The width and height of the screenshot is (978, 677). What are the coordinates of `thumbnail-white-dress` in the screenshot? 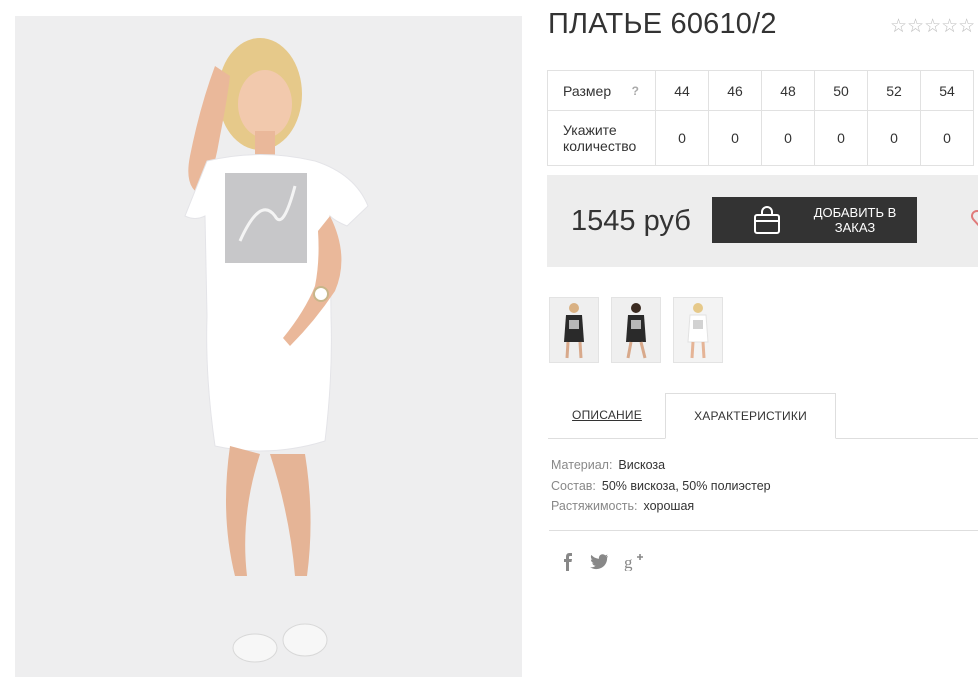 It's located at (698, 330).